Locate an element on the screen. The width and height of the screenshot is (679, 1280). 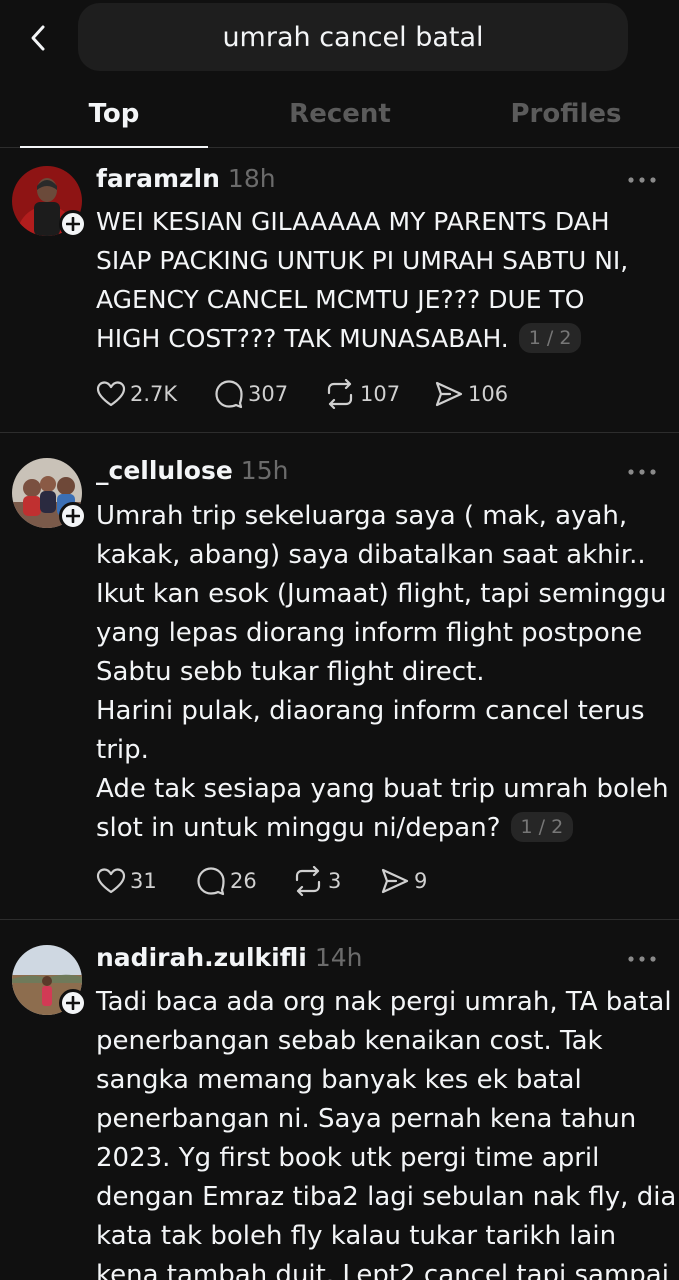
post-text-line: penerbangan ni. Saya pernah kena tahun is located at coordinates (366, 1119).